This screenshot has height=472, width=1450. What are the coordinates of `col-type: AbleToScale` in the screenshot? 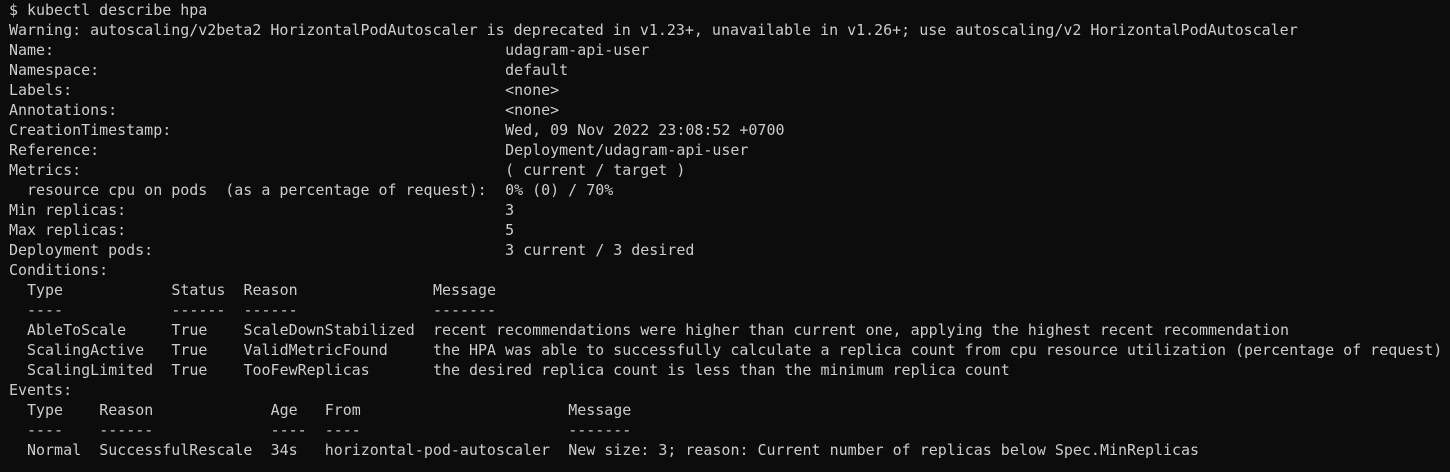 It's located at (68, 330).